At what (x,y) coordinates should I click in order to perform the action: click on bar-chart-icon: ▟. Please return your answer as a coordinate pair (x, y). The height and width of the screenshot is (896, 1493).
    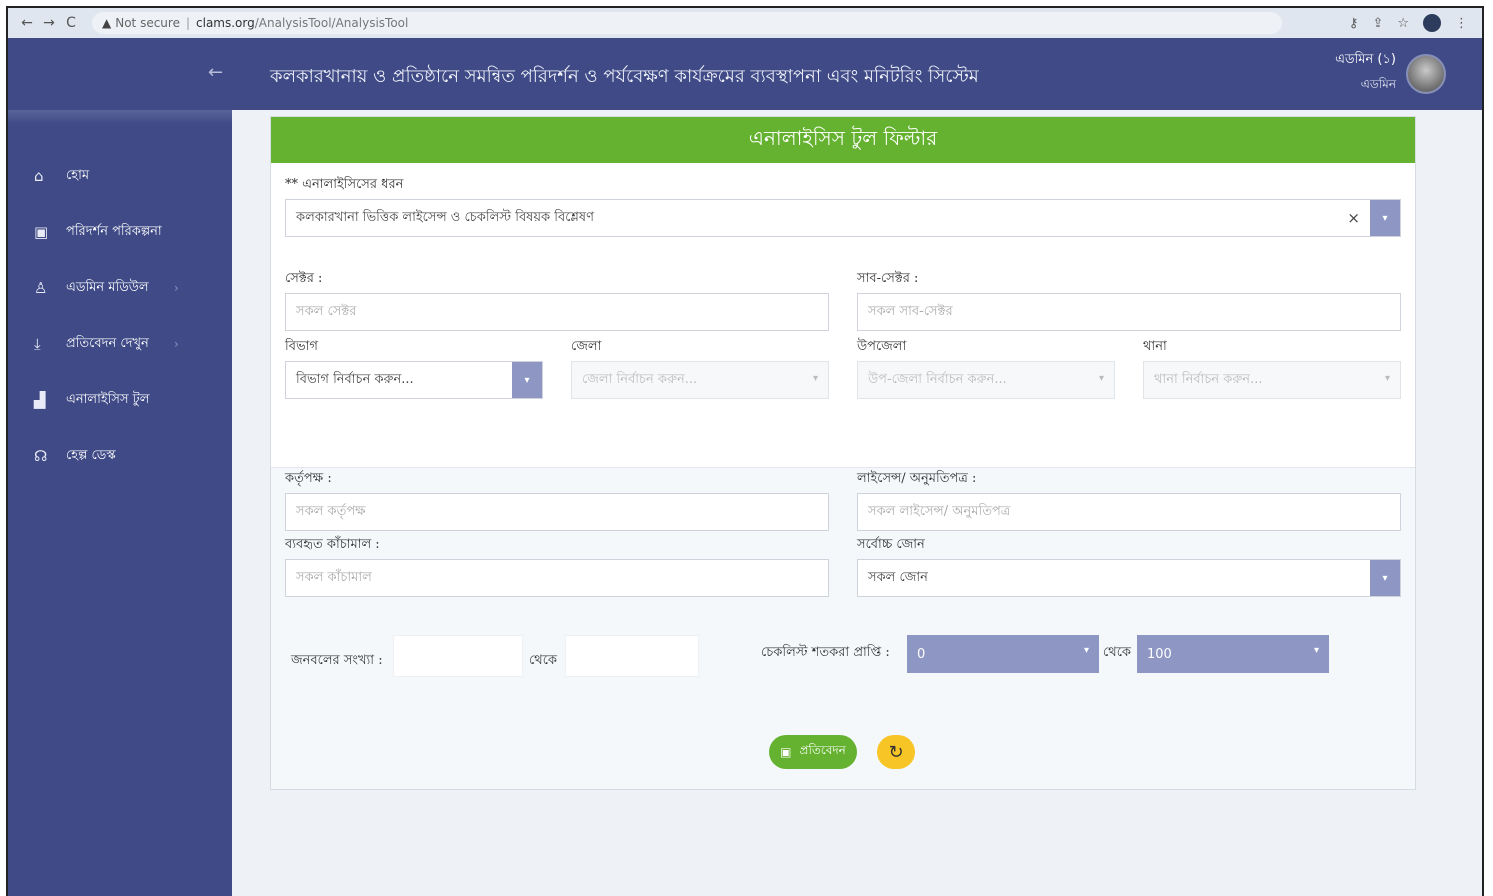
    Looking at the image, I should click on (40, 400).